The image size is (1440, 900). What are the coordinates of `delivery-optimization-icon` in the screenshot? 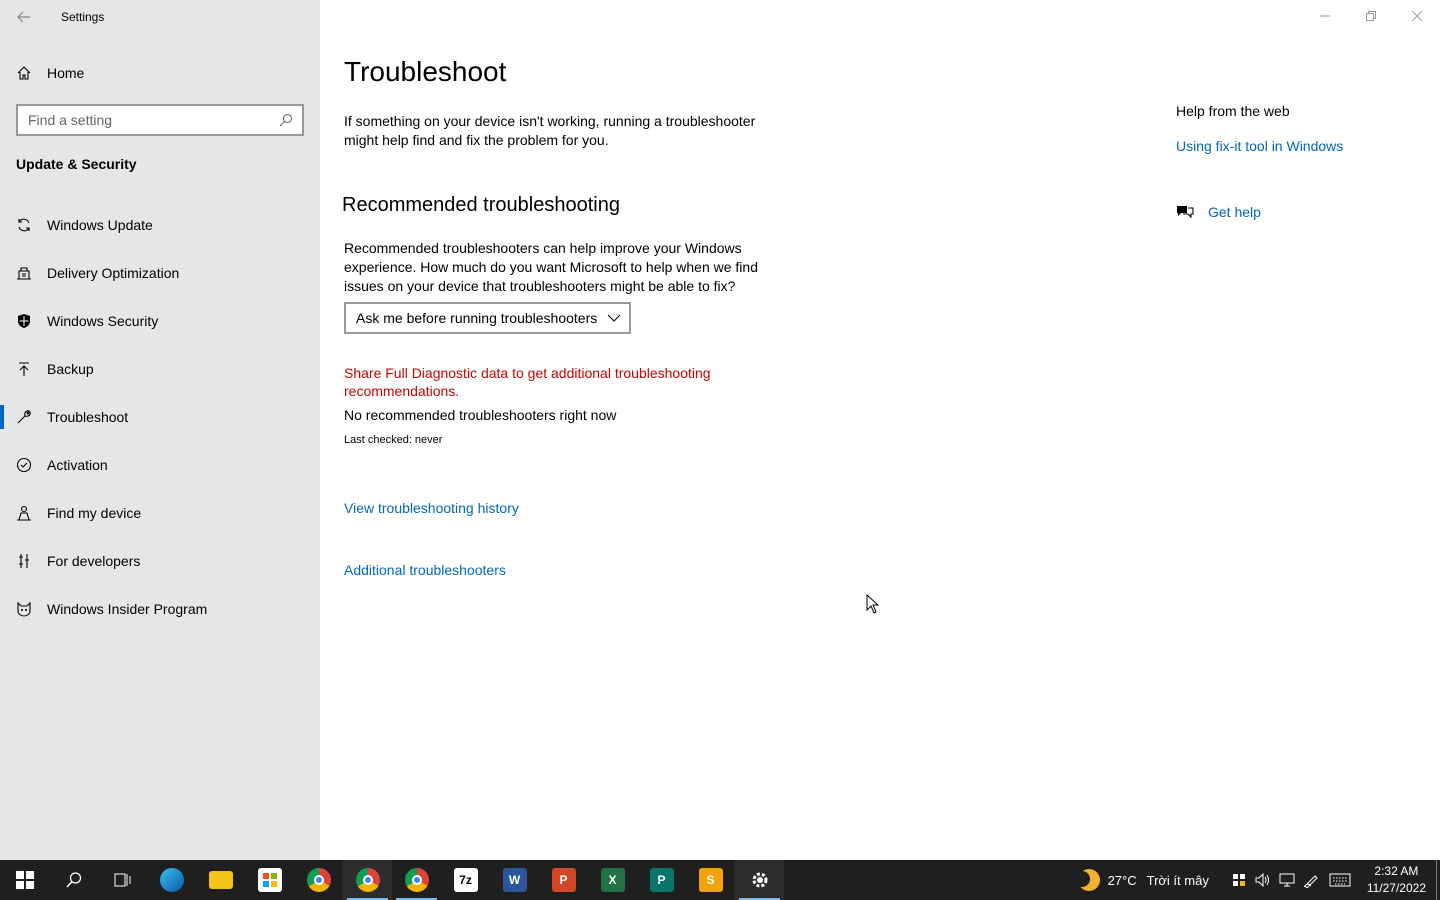 It's located at (23, 273).